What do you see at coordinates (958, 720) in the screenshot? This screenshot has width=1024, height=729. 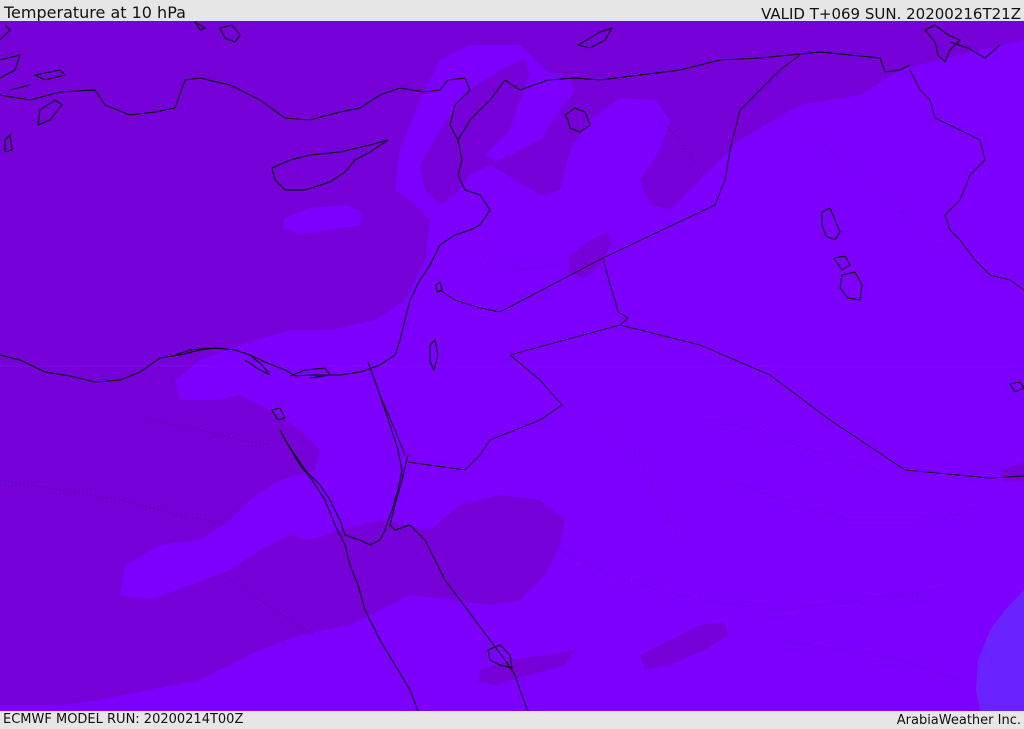 I see `credit: ArabiaWeather Inc.` at bounding box center [958, 720].